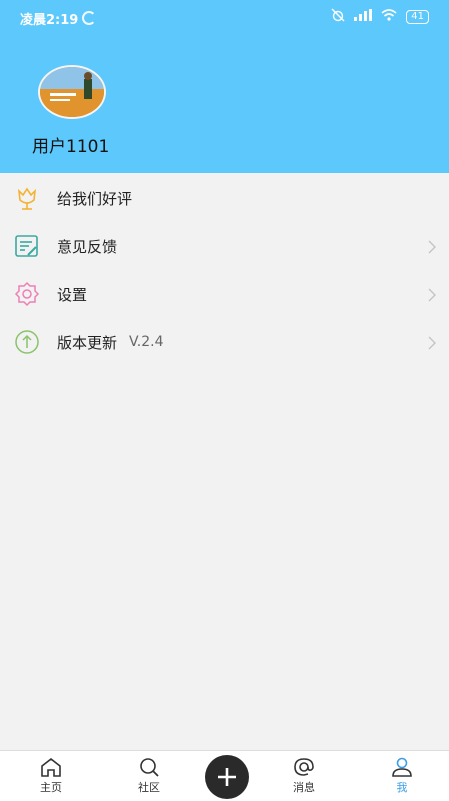 This screenshot has width=449, height=801. I want to click on menu-label-rate-us: 给我们好评, so click(95, 198).